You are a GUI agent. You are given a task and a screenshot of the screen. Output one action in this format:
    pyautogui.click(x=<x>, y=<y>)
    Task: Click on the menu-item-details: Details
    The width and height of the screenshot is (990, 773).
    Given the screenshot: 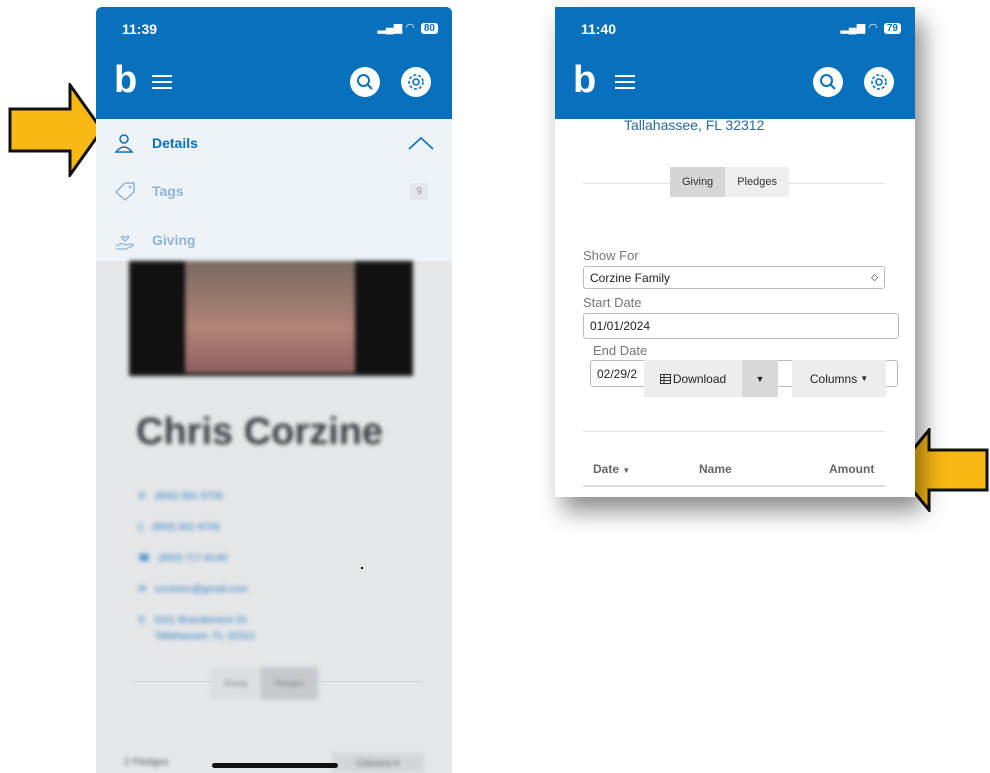 What is the action you would take?
    pyautogui.click(x=274, y=143)
    